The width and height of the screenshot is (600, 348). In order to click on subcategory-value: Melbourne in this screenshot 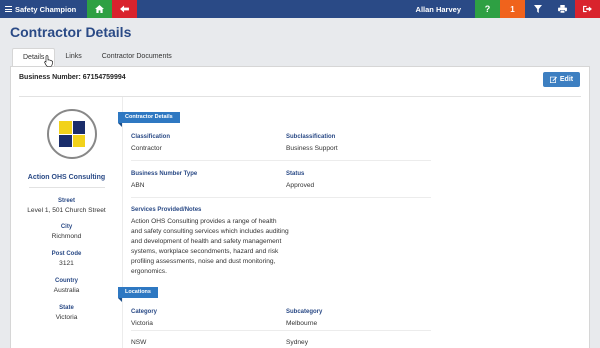, I will do `click(302, 323)`.